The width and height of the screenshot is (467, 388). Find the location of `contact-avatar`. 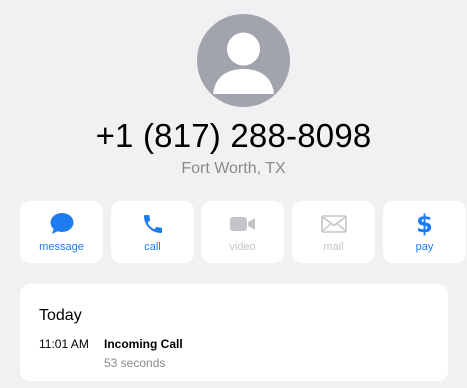

contact-avatar is located at coordinates (243, 60).